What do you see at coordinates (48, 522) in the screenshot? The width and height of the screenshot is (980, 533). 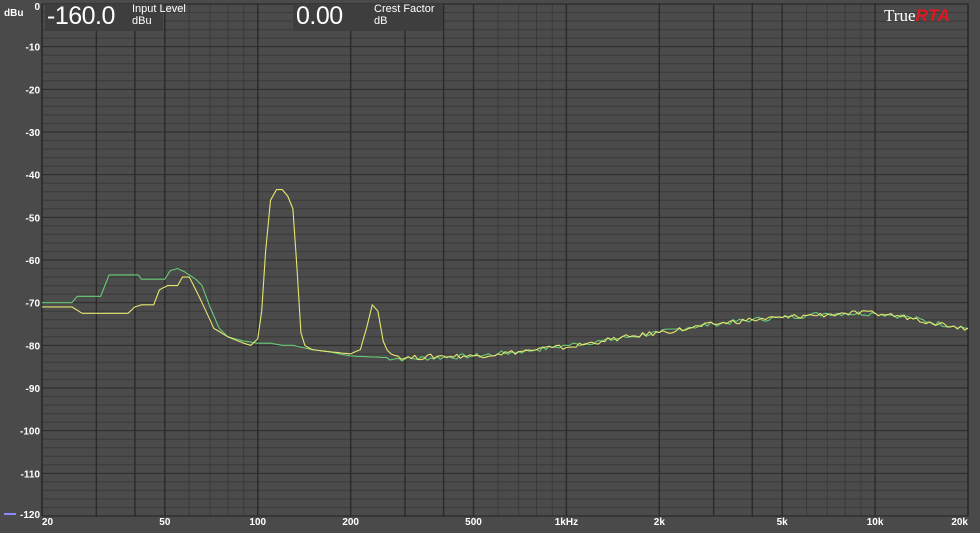 I see `x-tick-label: 20` at bounding box center [48, 522].